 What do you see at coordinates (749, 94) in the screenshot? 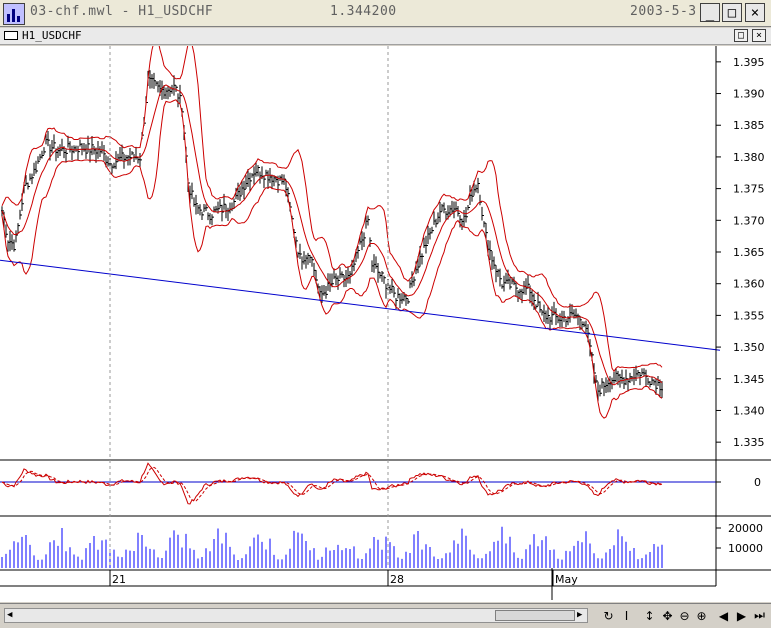
I see `price-tick-label: 1.390` at bounding box center [749, 94].